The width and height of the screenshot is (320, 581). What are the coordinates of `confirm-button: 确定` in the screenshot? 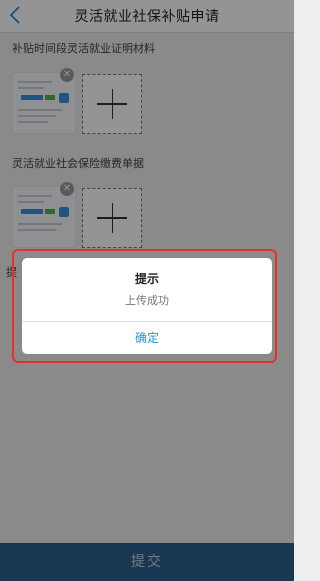 It's located at (147, 338).